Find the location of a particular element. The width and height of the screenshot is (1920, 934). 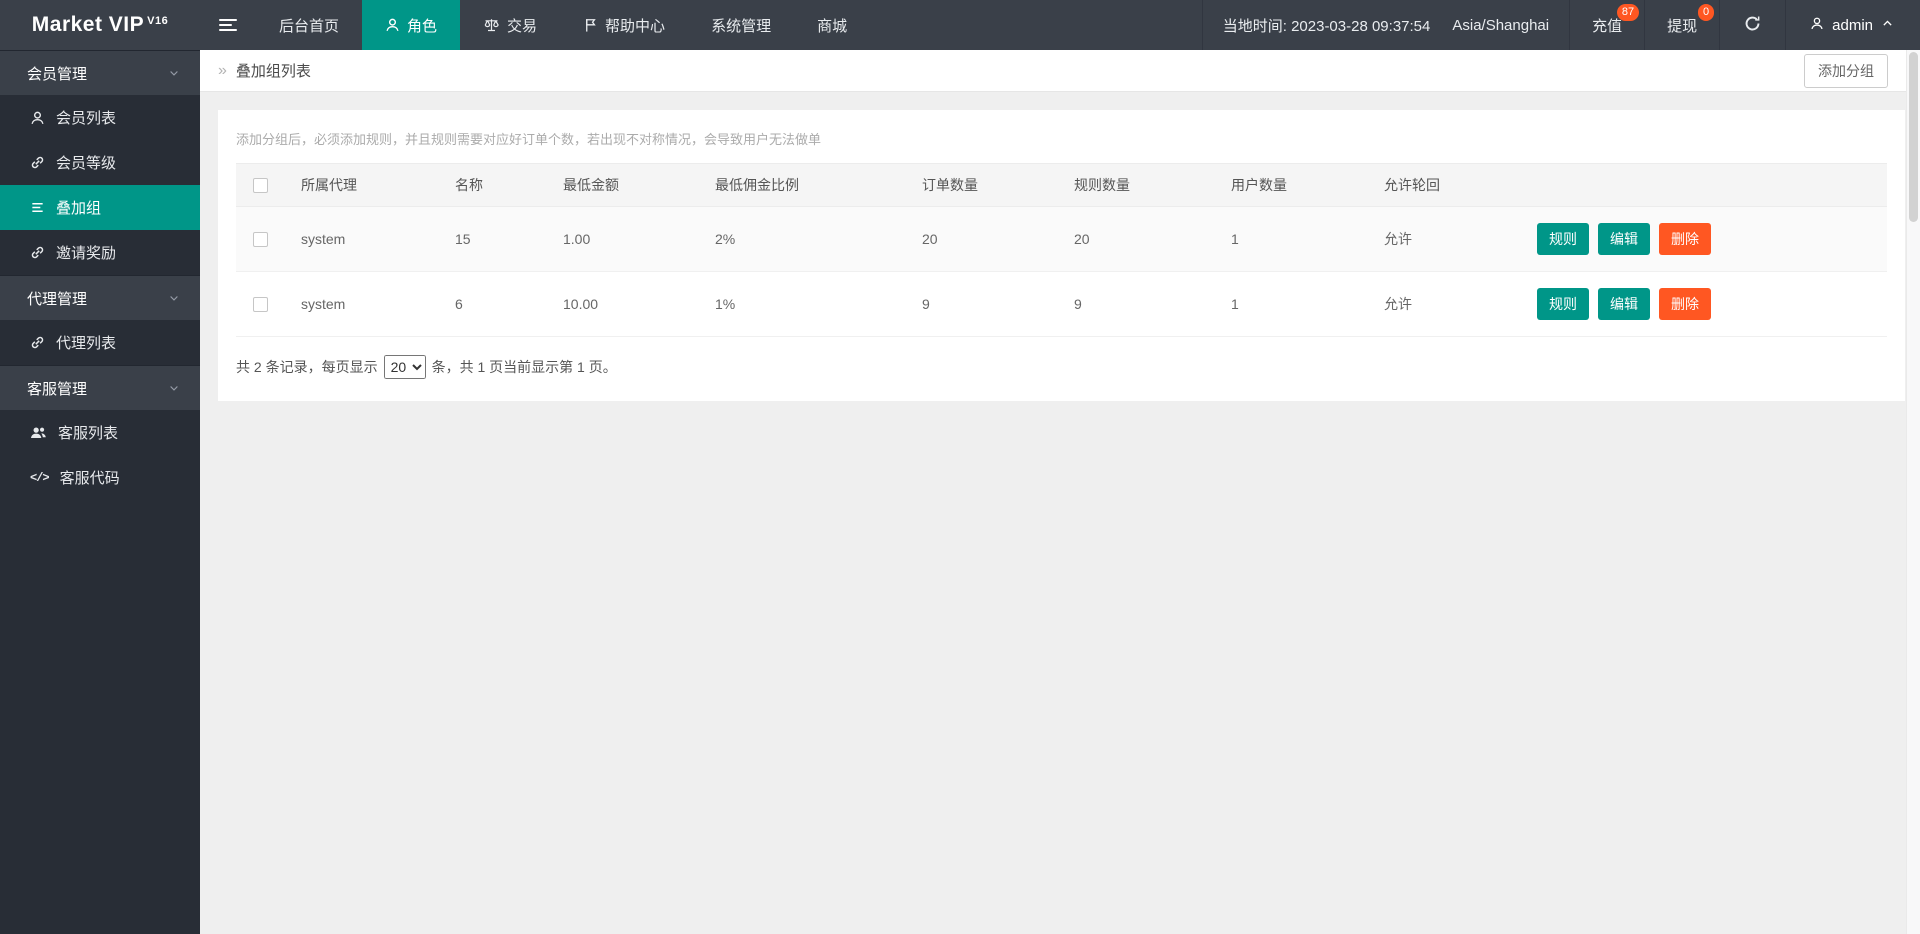

table-header-row: 所属代理 名称 最低金额 最低佣金比例 订单数量 规则数量 用户数量 允许轮回 is located at coordinates (1061, 185).